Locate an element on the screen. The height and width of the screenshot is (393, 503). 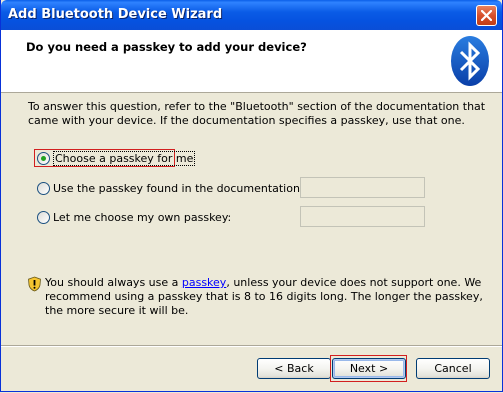
option-label: Choose a passkey for me is located at coordinates (124, 158).